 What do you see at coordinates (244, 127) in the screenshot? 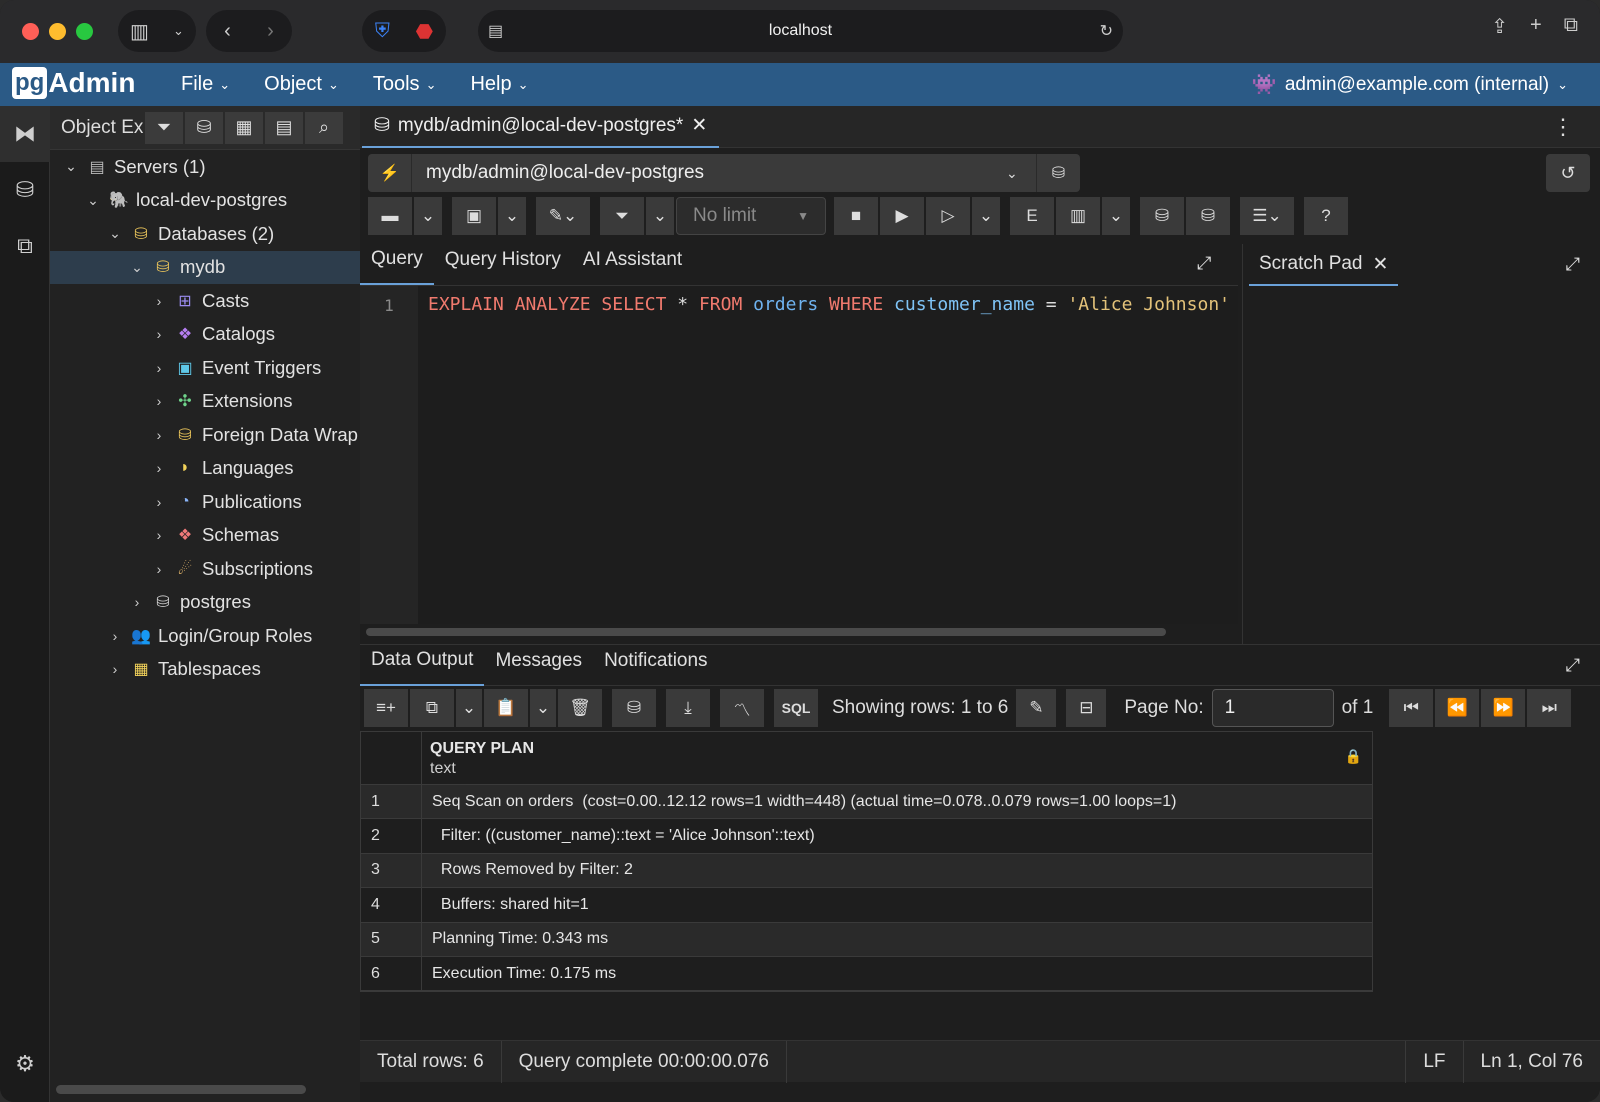
I see `view-data-icon: ▦` at bounding box center [244, 127].